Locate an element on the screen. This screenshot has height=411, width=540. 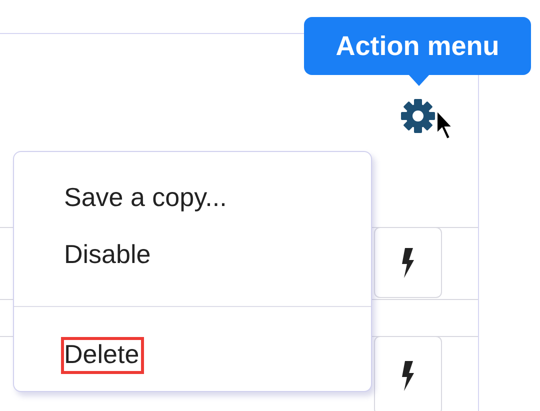
menu-item: Disable is located at coordinates (108, 255).